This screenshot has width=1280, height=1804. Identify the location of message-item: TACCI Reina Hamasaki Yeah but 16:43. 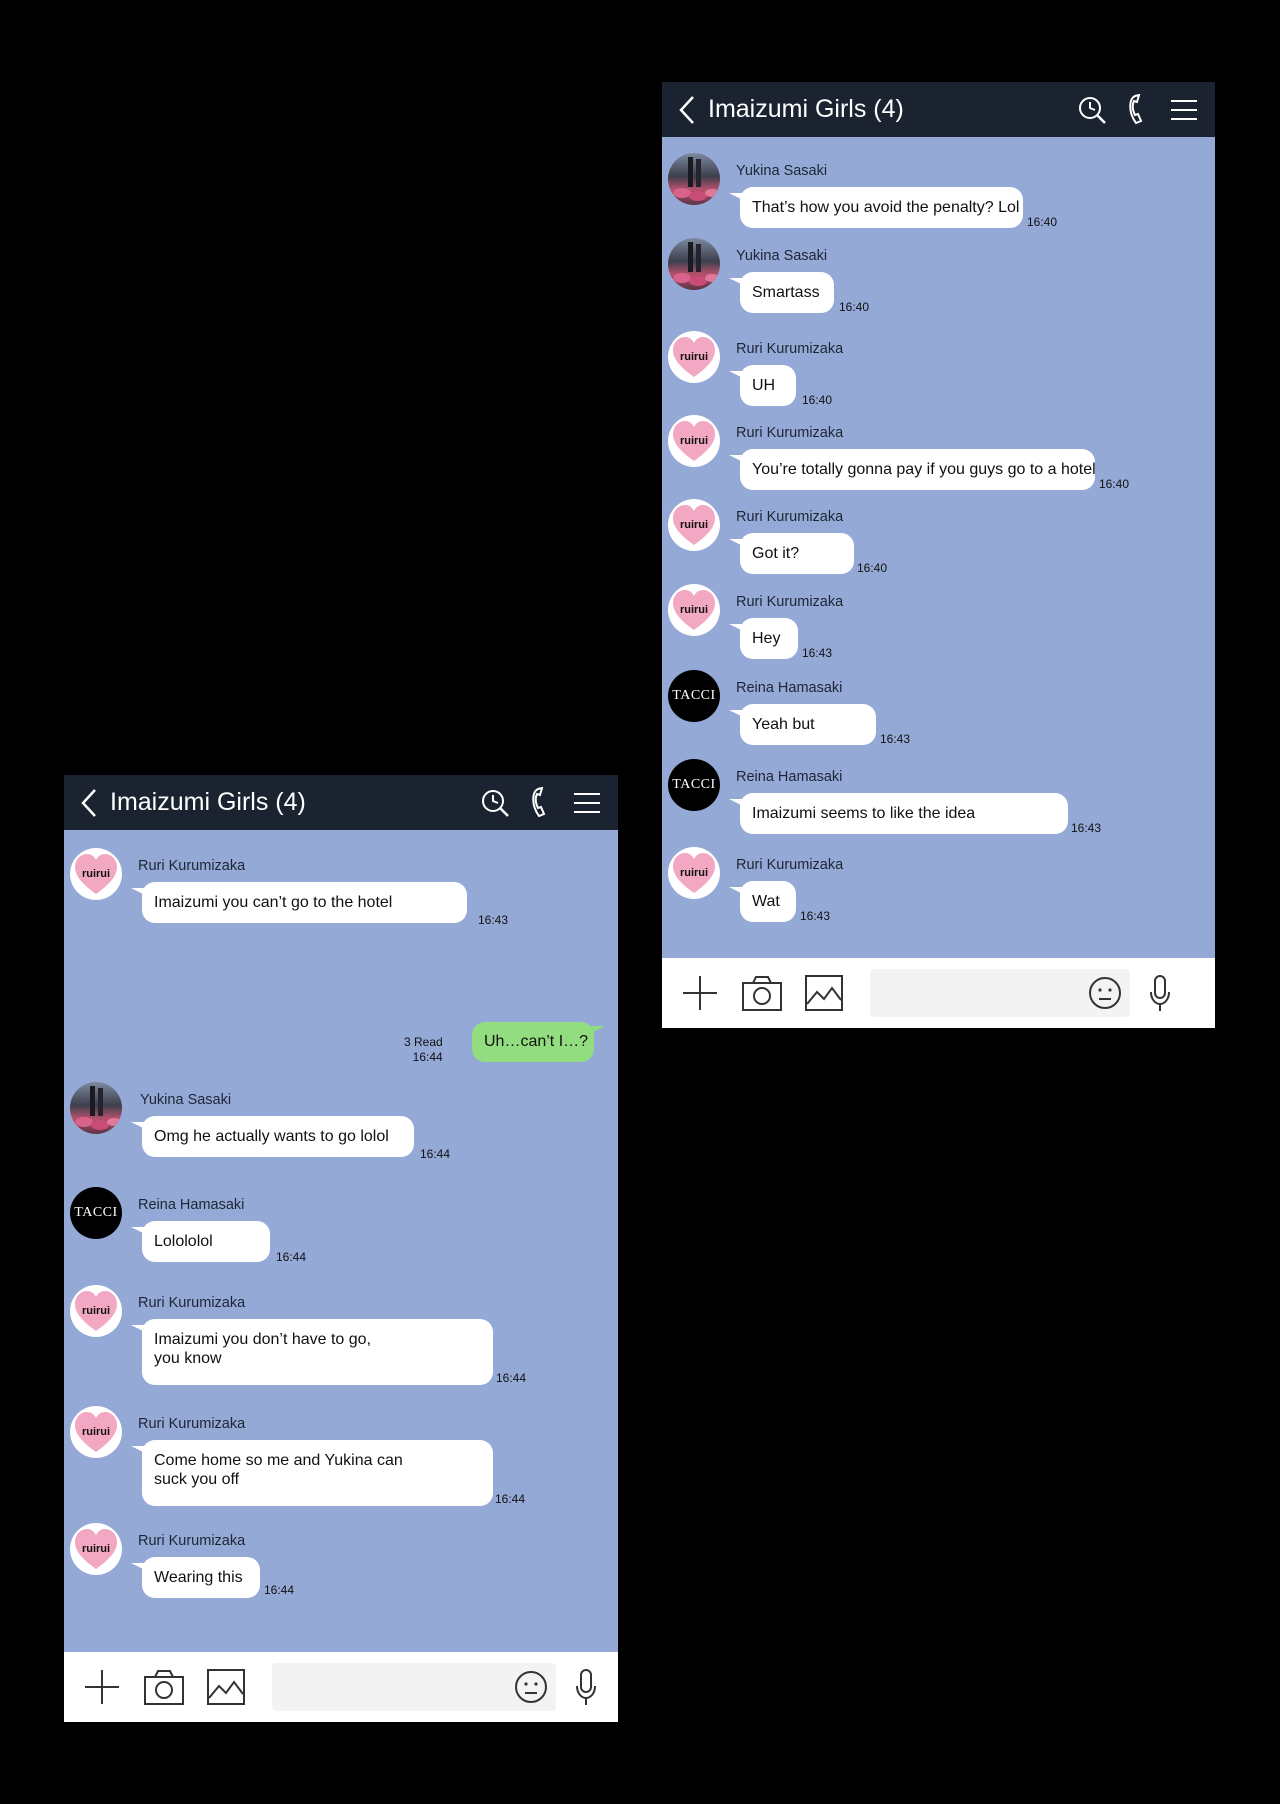
(938, 708).